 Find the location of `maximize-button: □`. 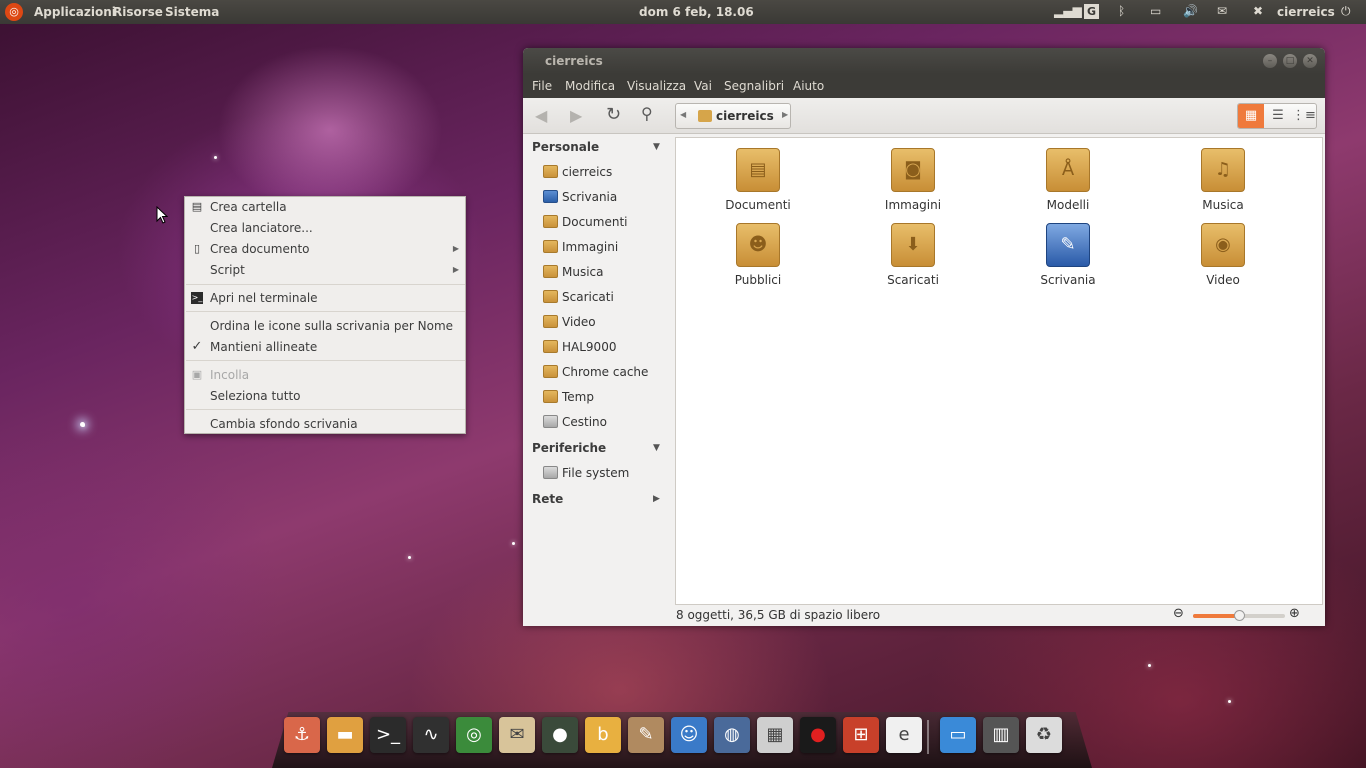

maximize-button: □ is located at coordinates (1290, 61).